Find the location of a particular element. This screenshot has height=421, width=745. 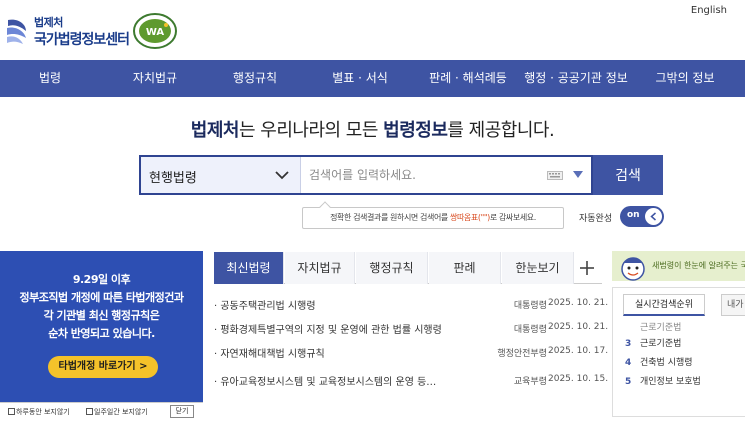

tab-latest-laws: 최신법령 is located at coordinates (249, 268).